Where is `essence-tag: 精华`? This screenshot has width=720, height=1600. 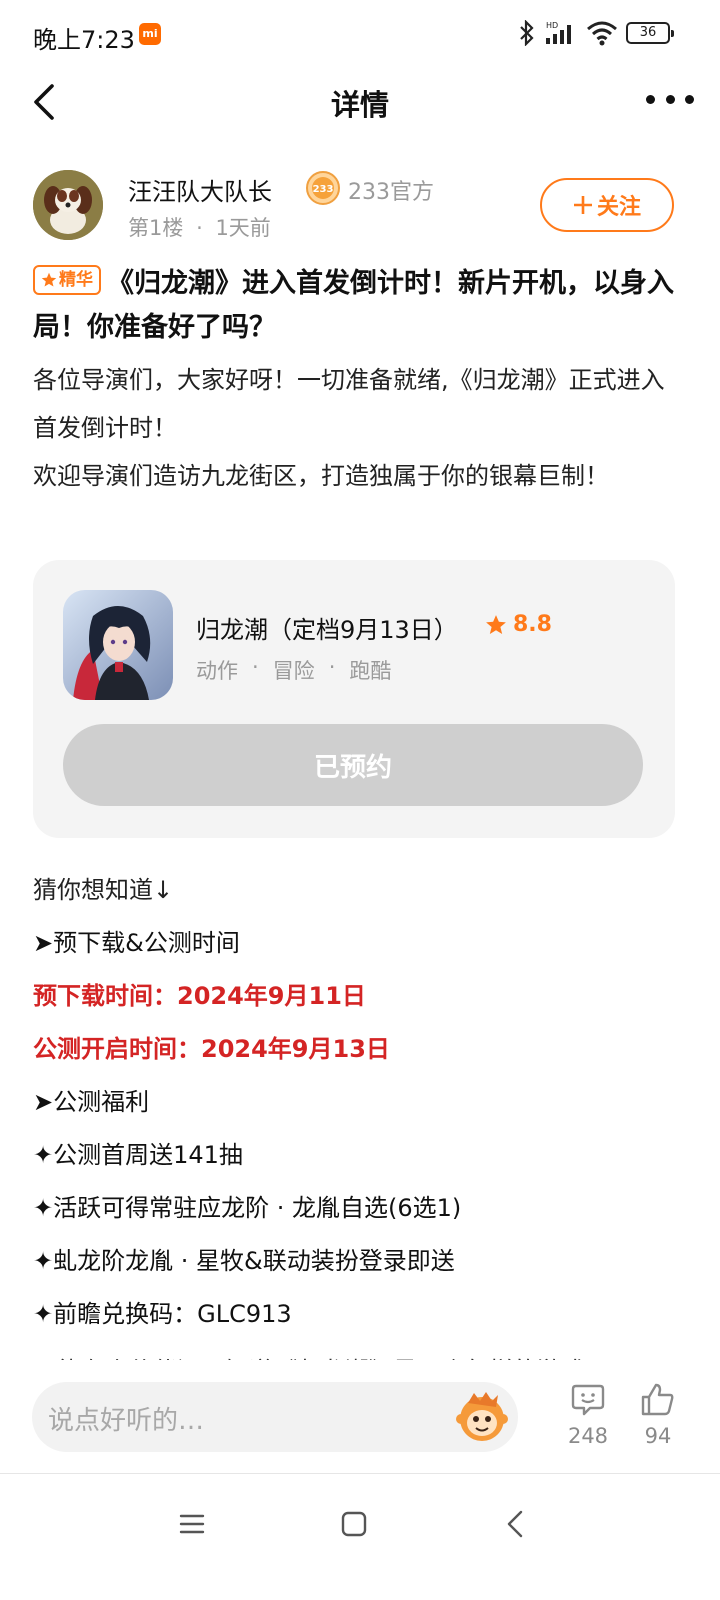 essence-tag: 精华 is located at coordinates (67, 280).